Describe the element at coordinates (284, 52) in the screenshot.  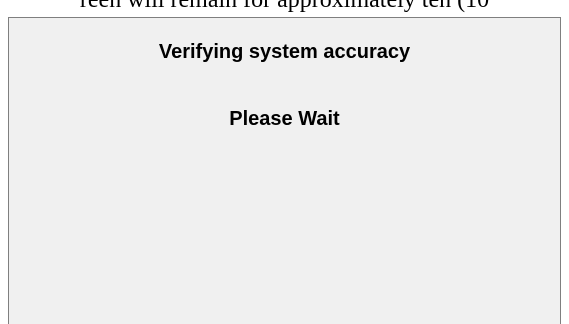
I see `verification-title: Verifying system accuracy` at that location.